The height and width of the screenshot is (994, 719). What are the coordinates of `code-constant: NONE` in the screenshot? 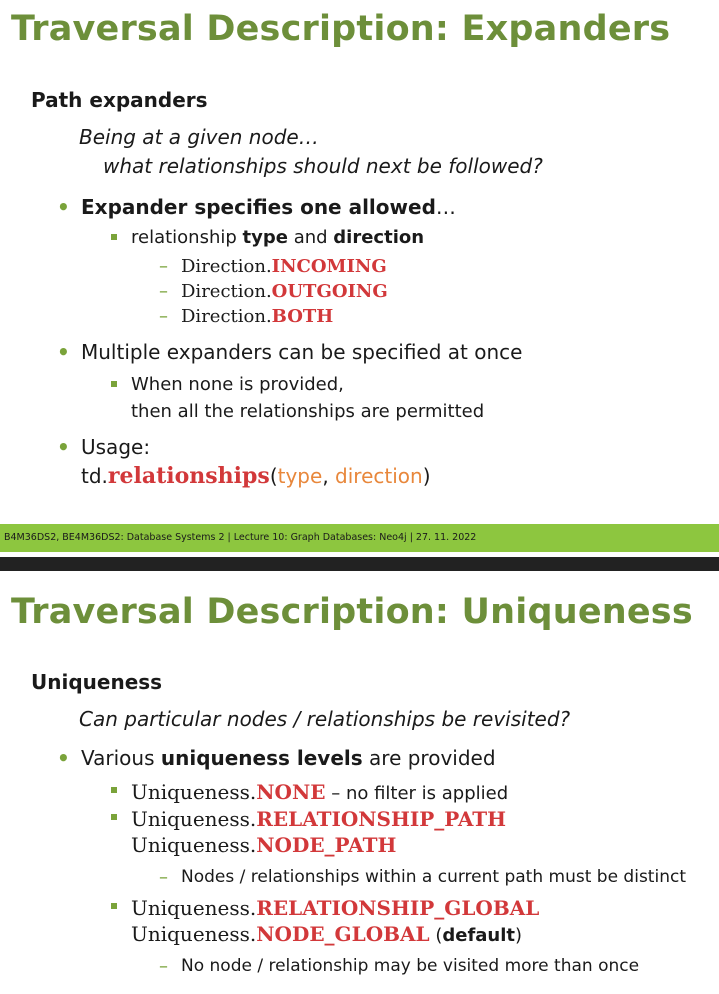 It's located at (291, 792).